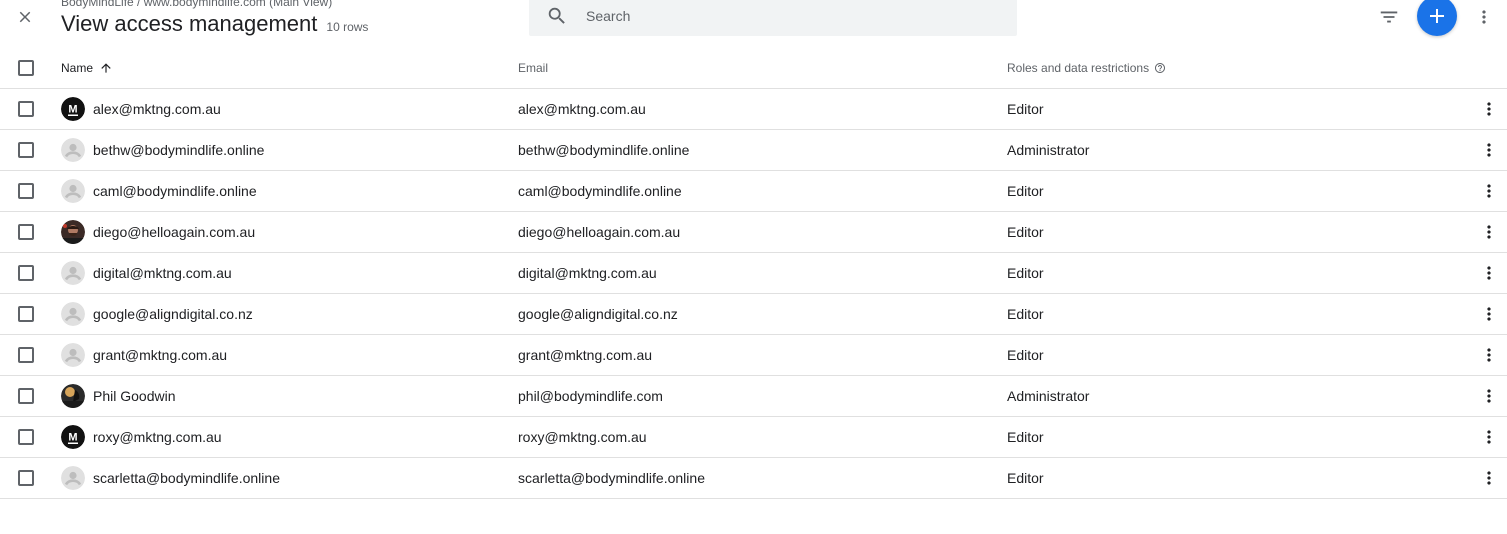  Describe the element at coordinates (590, 396) in the screenshot. I see `user-email: phil@bodymindlife.com` at that location.